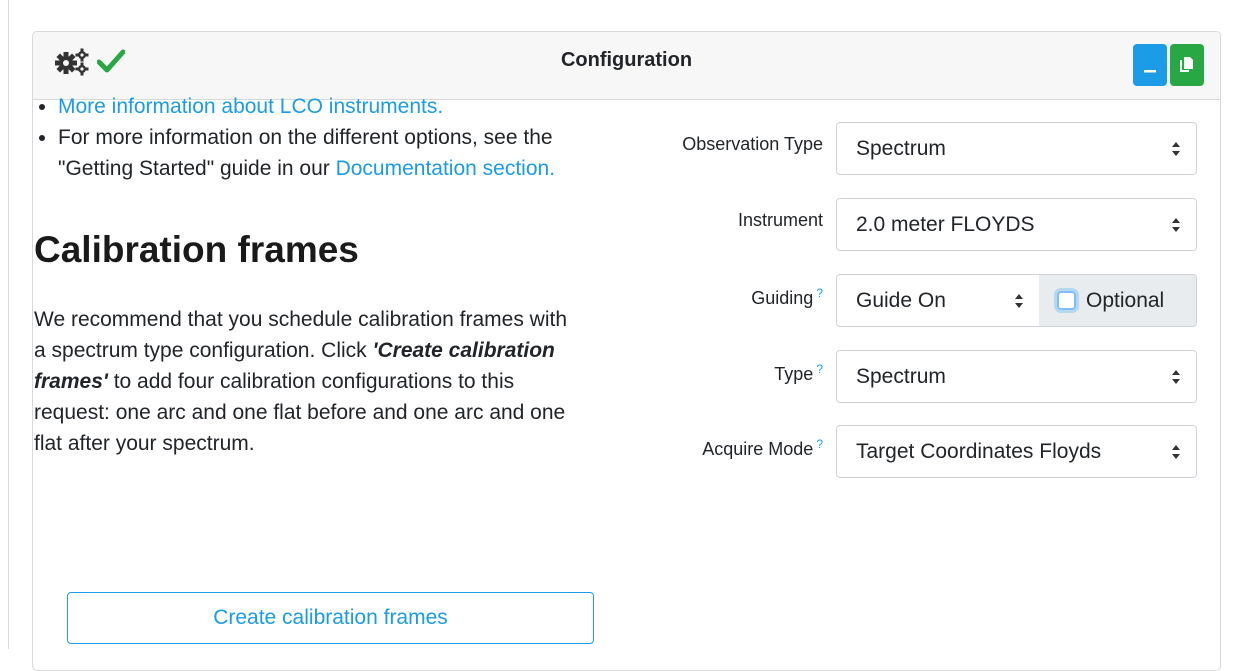  I want to click on minimize-icon, so click(1150, 71).